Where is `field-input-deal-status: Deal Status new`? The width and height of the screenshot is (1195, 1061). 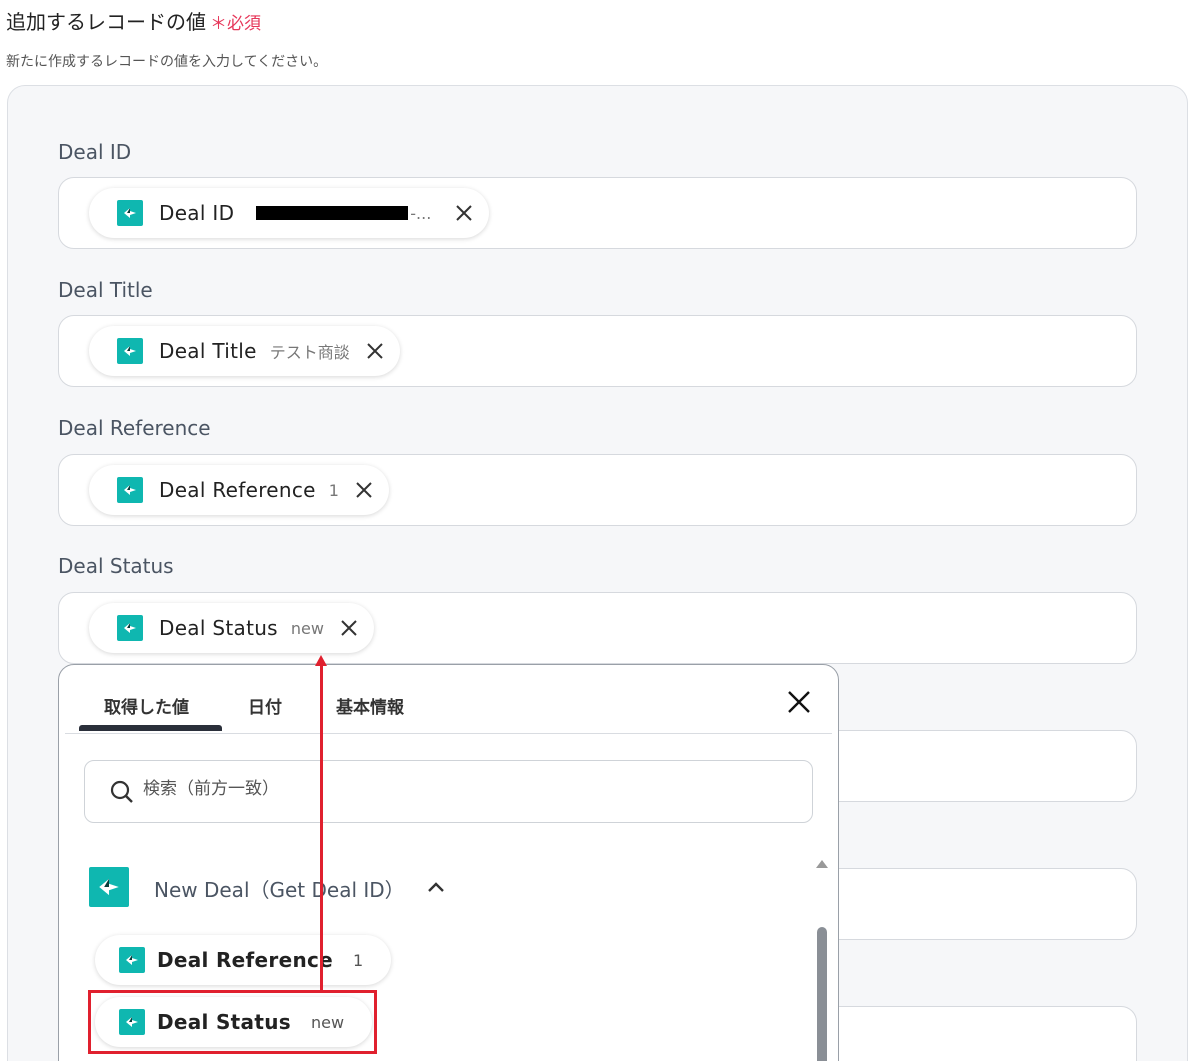 field-input-deal-status: Deal Status new is located at coordinates (597, 628).